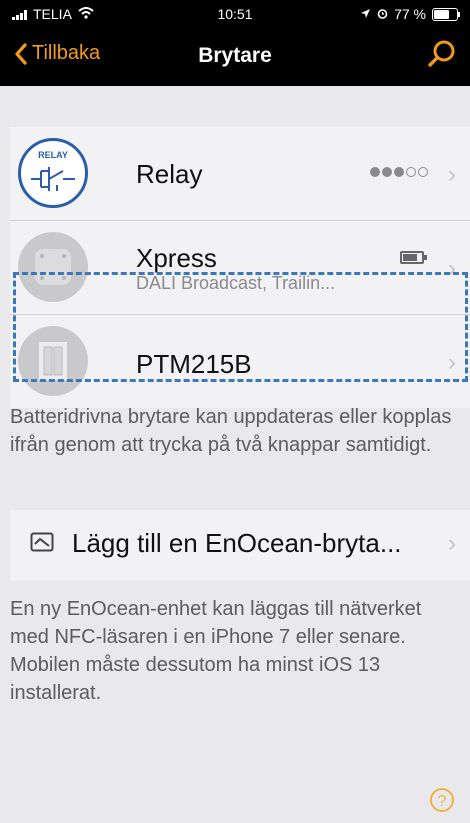  Describe the element at coordinates (176, 258) in the screenshot. I see `switch-name: Xpress` at that location.